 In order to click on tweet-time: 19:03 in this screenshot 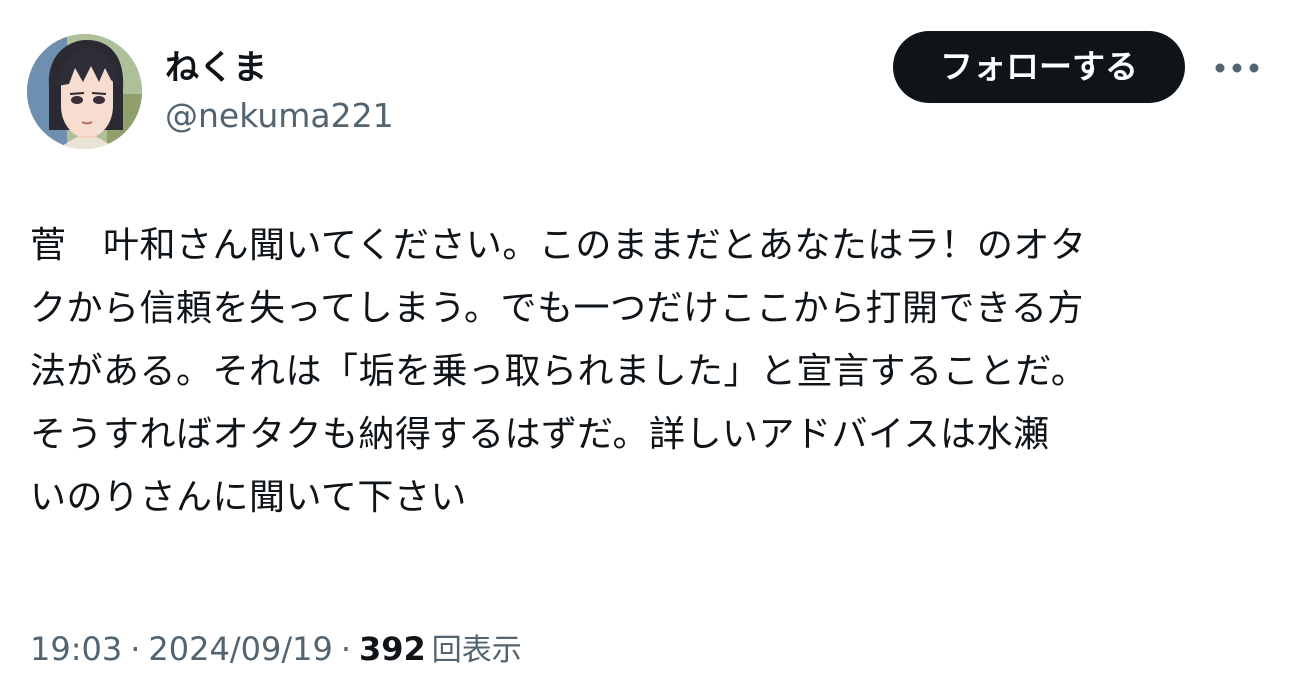, I will do `click(76, 649)`.